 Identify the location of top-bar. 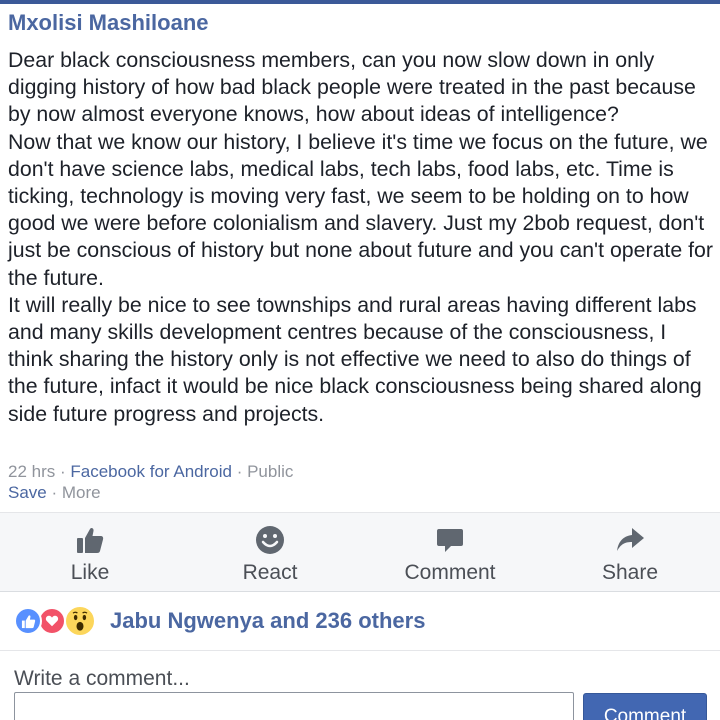
(360, 2).